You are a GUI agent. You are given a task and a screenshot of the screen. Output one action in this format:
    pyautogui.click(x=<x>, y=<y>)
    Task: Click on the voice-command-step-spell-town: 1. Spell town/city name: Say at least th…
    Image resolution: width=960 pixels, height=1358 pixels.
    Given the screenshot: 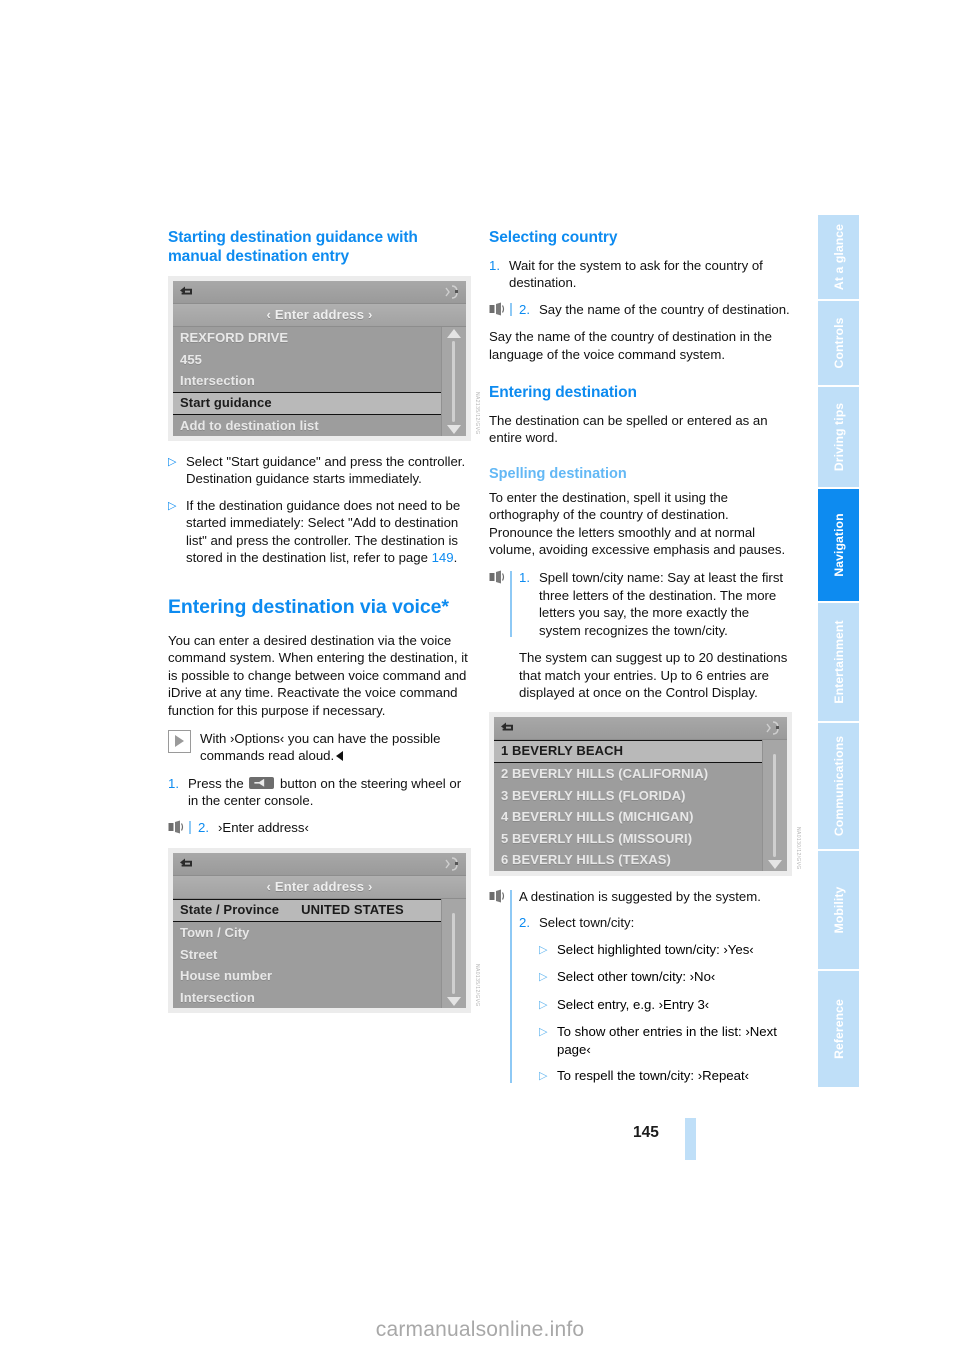 What is the action you would take?
    pyautogui.click(x=640, y=604)
    